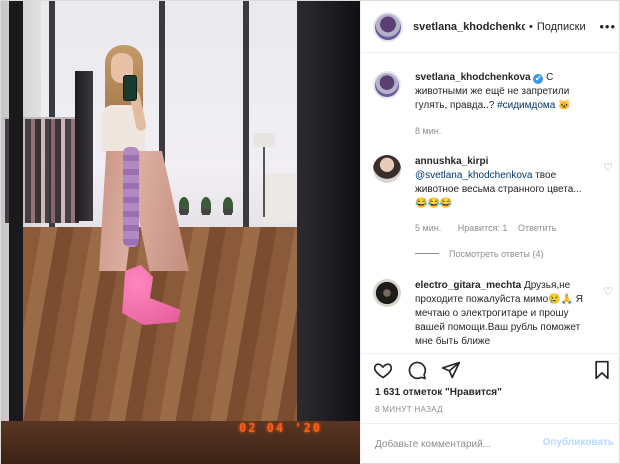 This screenshot has width=620, height=464. What do you see at coordinates (387, 85) in the screenshot?
I see `caption-avatar` at bounding box center [387, 85].